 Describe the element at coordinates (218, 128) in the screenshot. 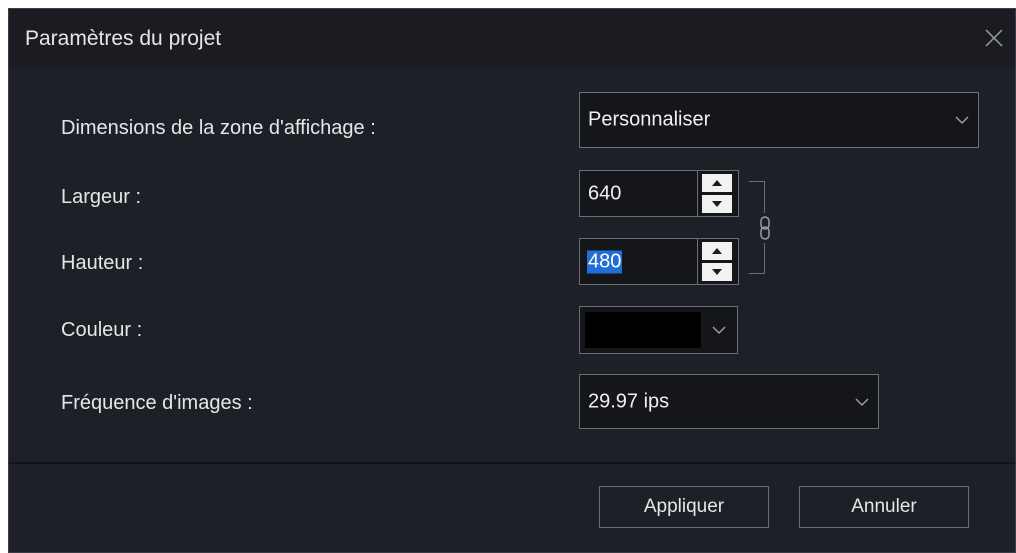

I see `display-area-label: Dimensions de la zone d'affichage :` at that location.